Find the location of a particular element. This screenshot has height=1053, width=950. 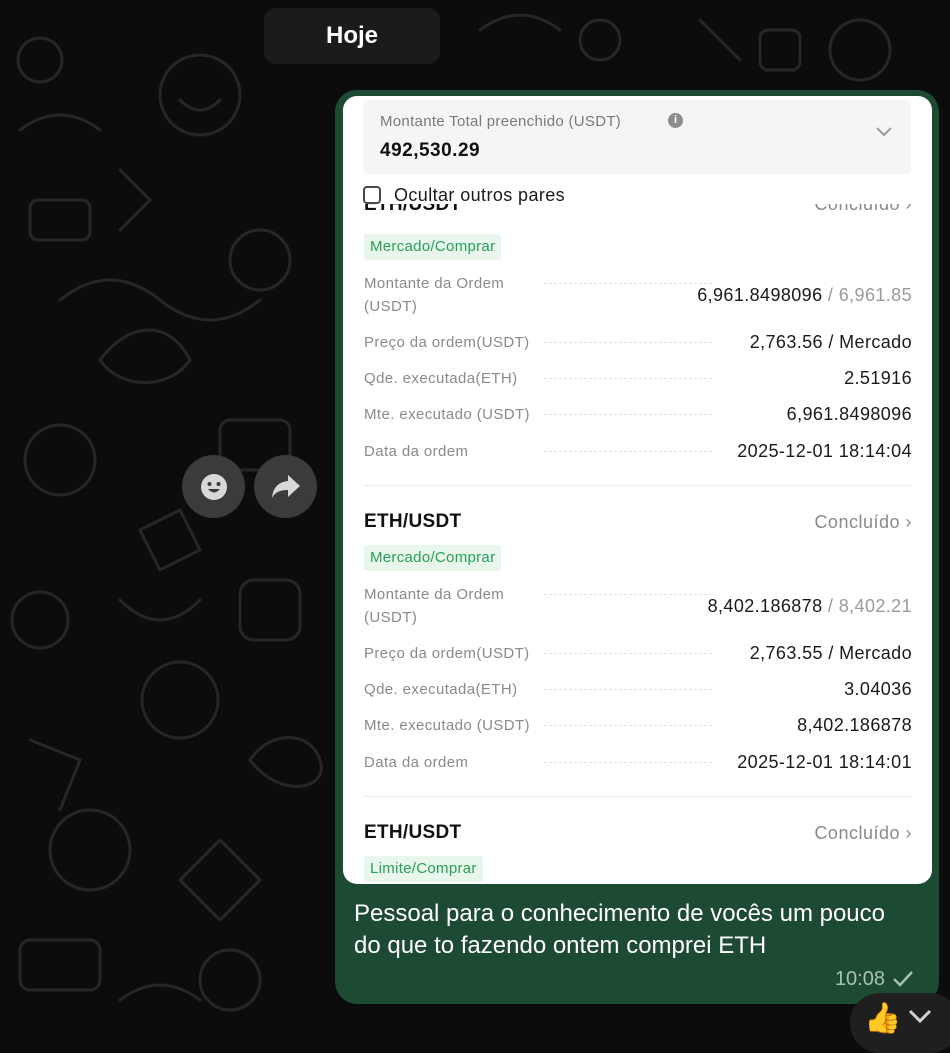

single-check-icon is located at coordinates (903, 979).